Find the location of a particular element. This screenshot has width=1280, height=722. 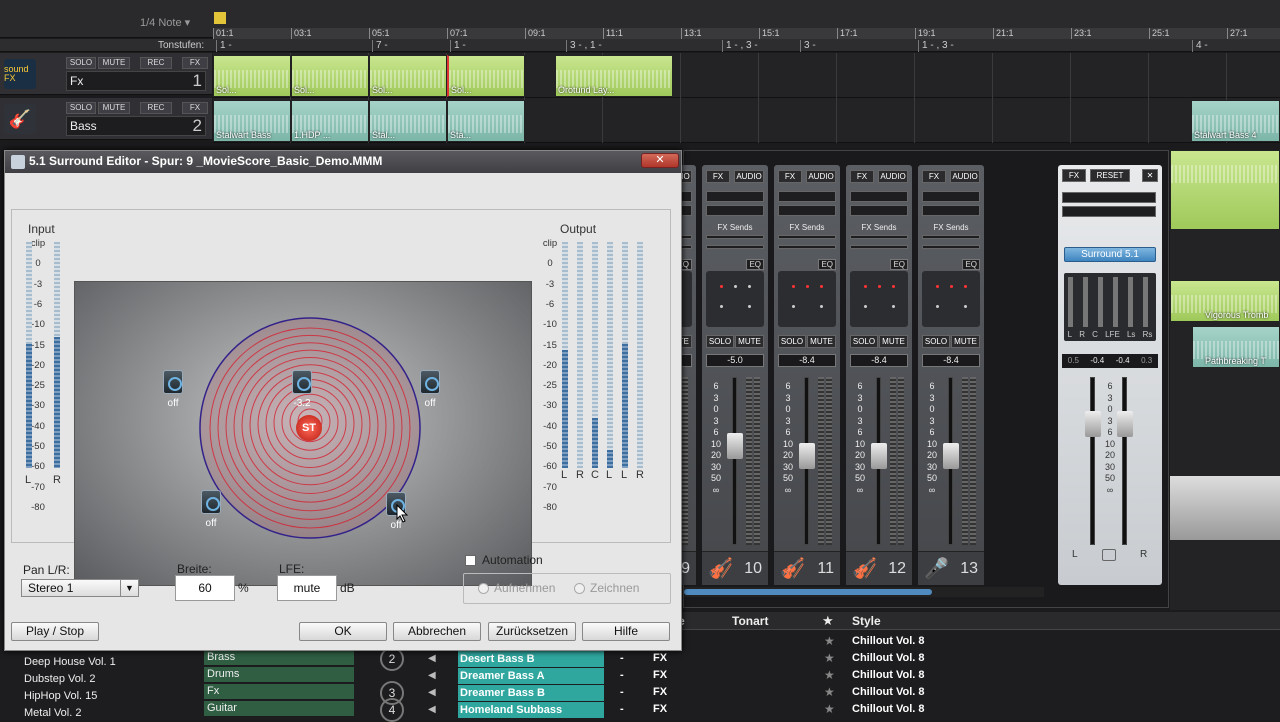

category-item: Guitar is located at coordinates (279, 709).